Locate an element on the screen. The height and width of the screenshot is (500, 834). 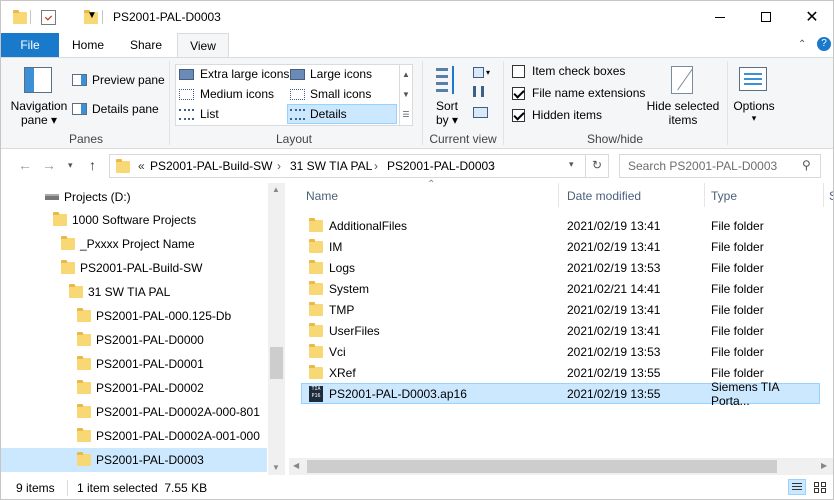
nav-item-ps2001-pal-d0000: PS2001-PAL-D0000 is located at coordinates (134, 340).